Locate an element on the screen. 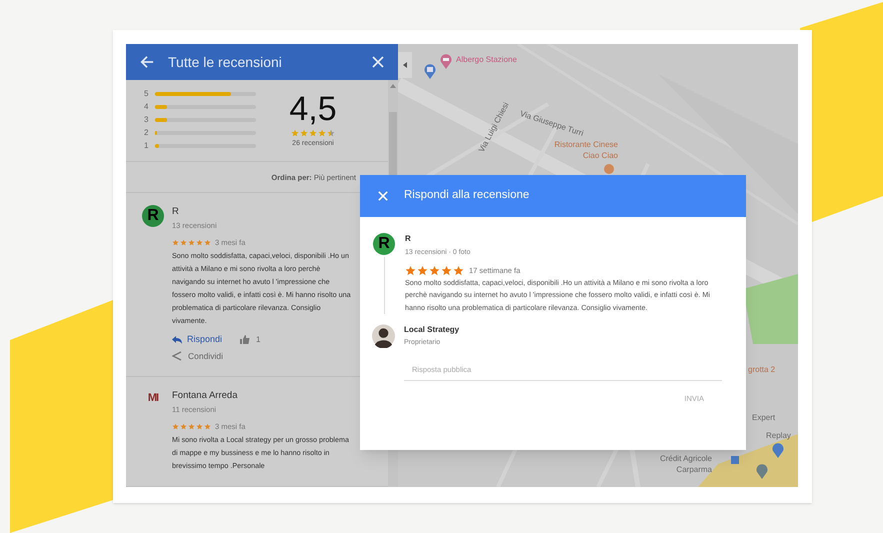  reviewer-name: Fontana Arreda is located at coordinates (205, 396).